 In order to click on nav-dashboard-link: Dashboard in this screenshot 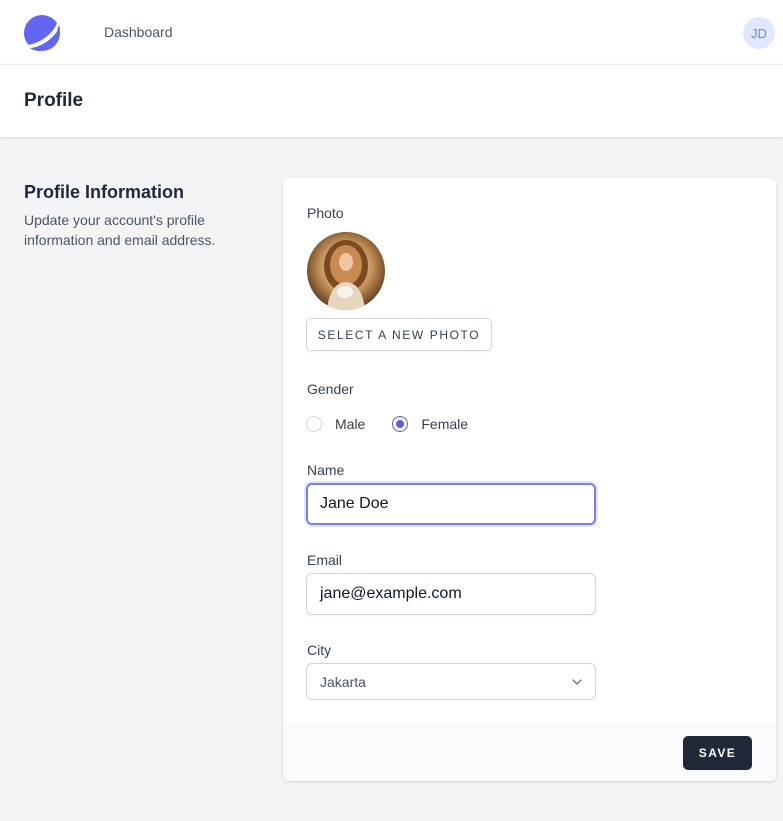, I will do `click(138, 32)`.